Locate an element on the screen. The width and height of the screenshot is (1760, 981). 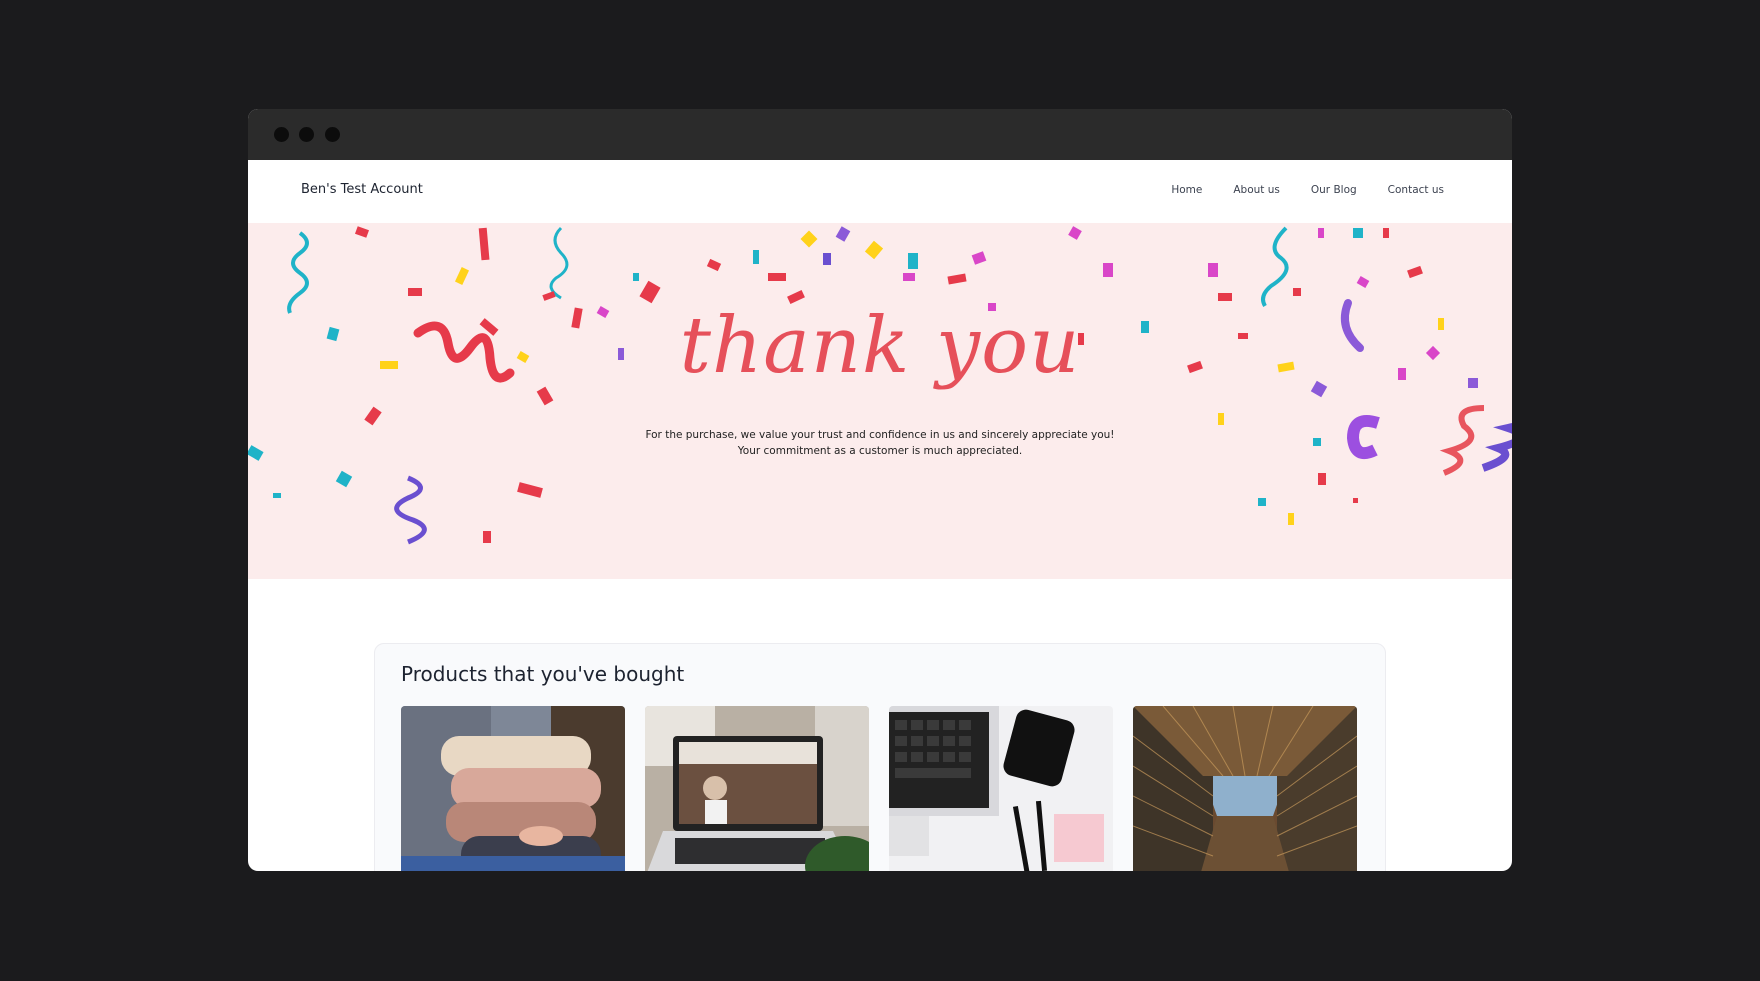
product-card-skyscrapers is located at coordinates (1245, 788).